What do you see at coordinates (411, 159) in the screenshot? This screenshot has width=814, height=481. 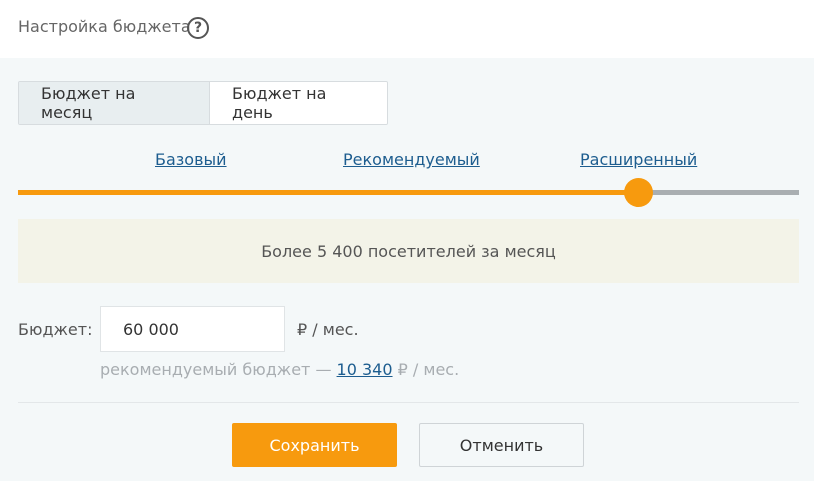 I see `level-recommended-link: Рекомендуемый` at bounding box center [411, 159].